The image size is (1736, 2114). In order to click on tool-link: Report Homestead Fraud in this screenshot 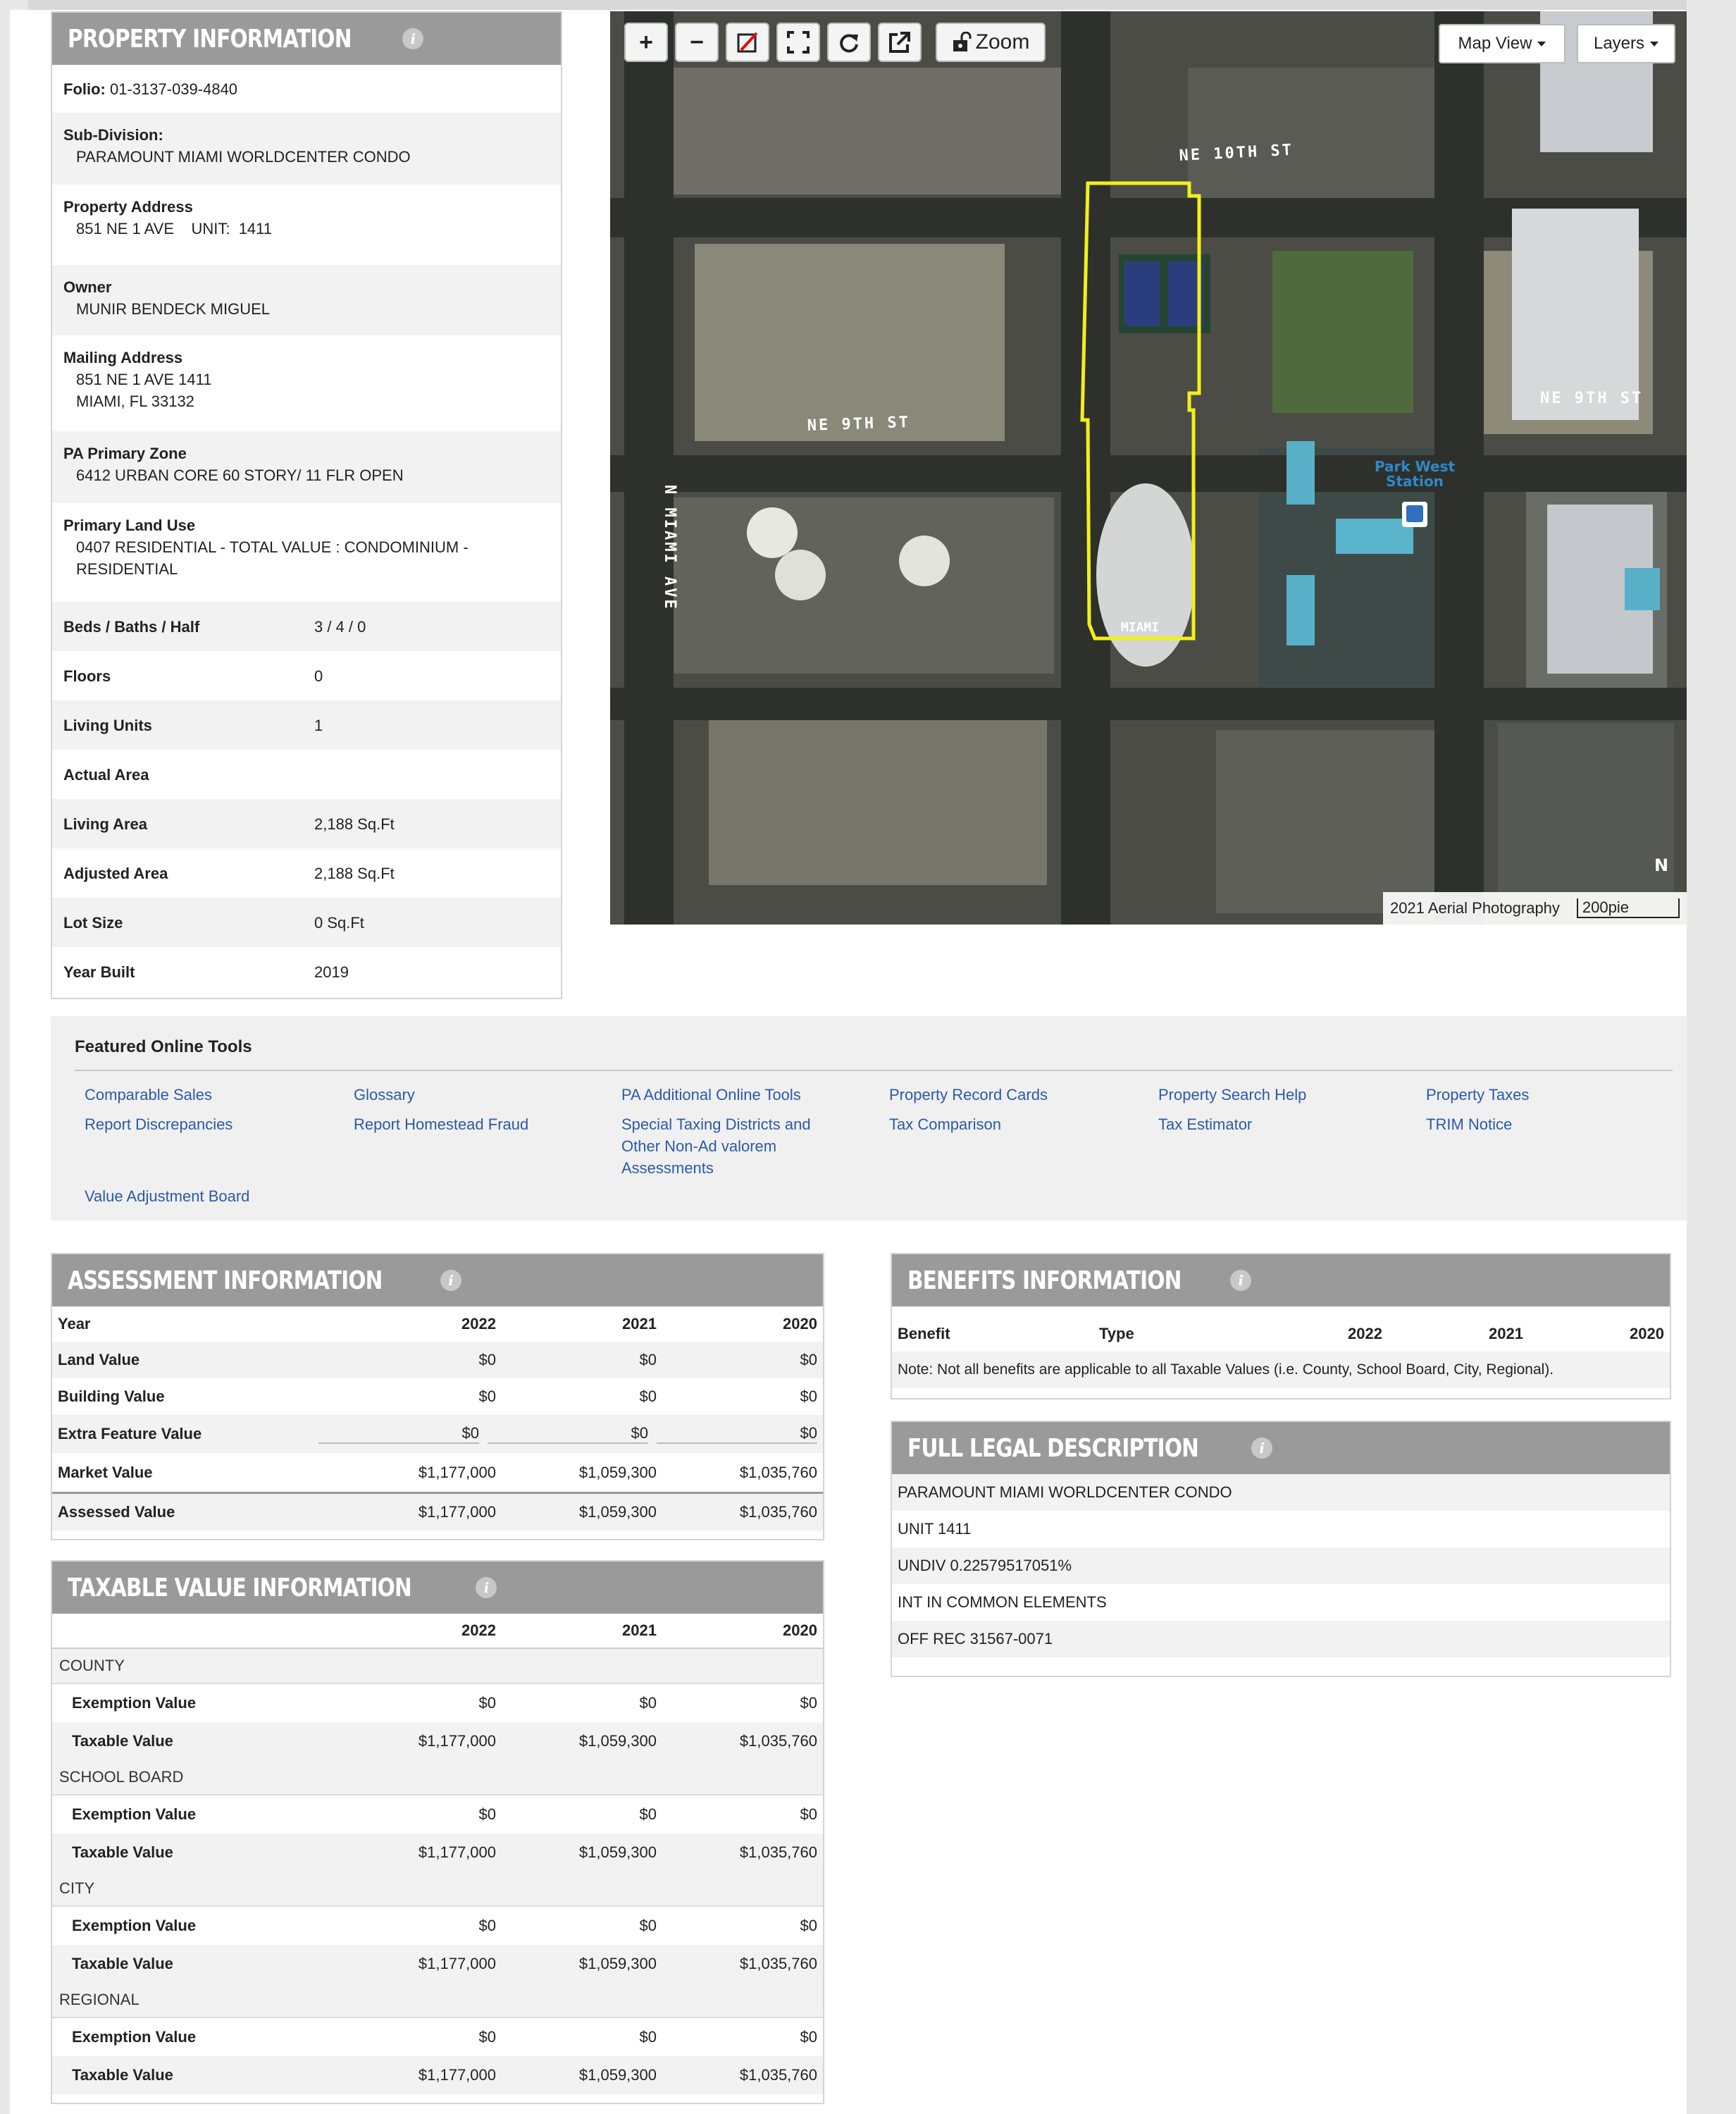, I will do `click(441, 1124)`.